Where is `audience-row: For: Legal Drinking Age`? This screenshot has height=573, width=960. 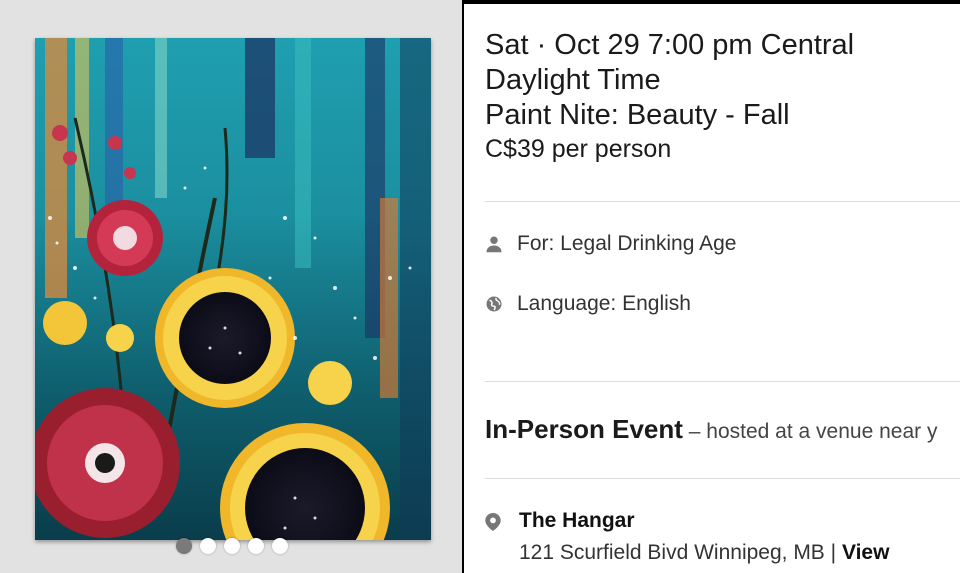 audience-row: For: Legal Drinking Age is located at coordinates (610, 244).